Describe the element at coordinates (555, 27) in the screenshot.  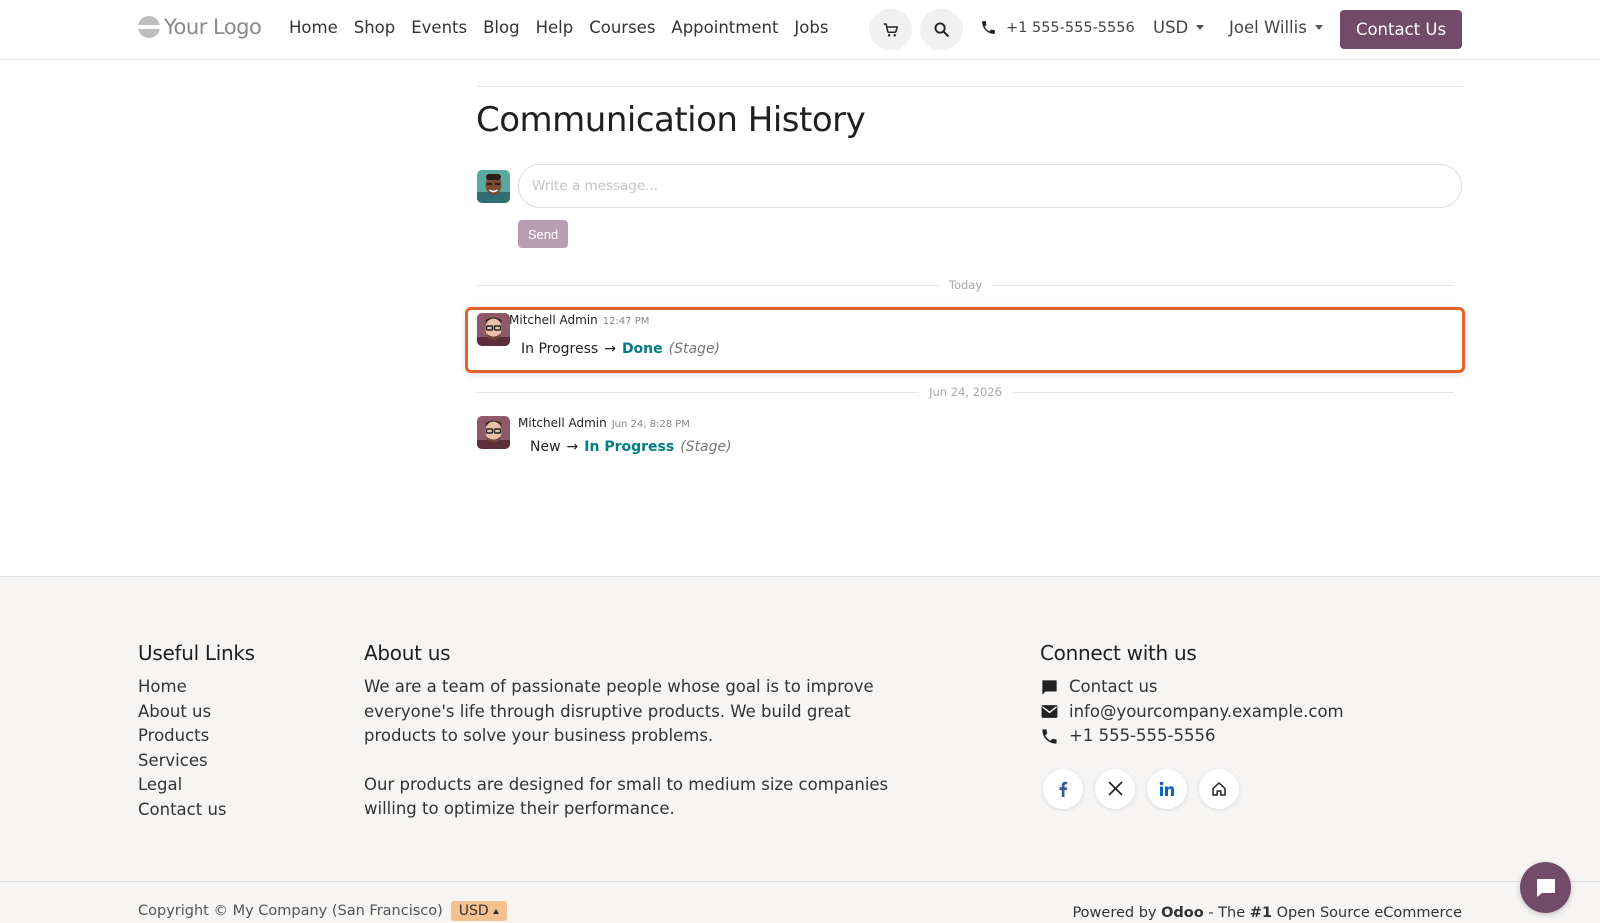
I see `nav-help: Help` at that location.